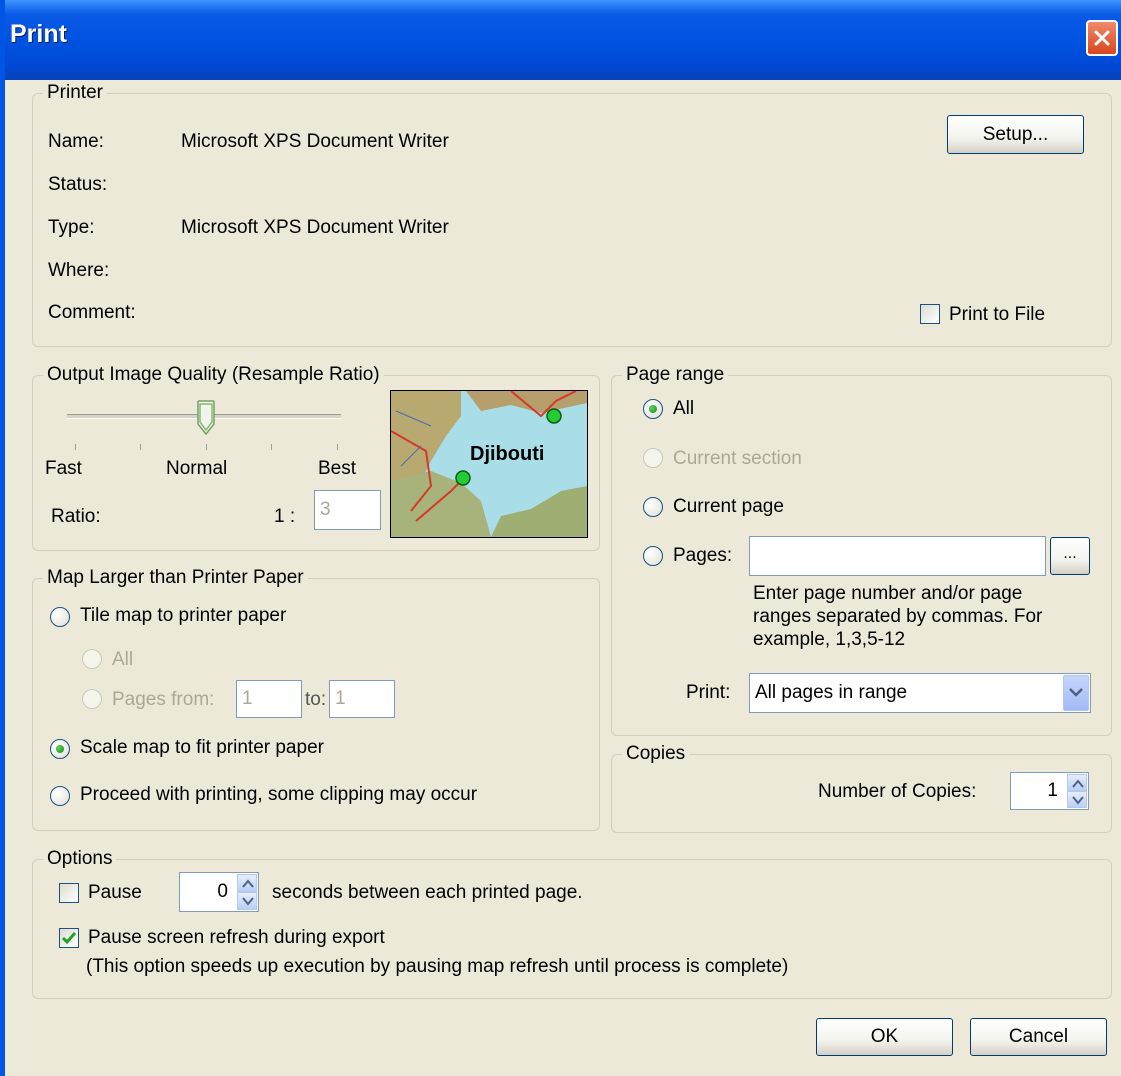  What do you see at coordinates (236, 938) in the screenshot?
I see `pause-refresh-label: Pause screen refresh during export` at bounding box center [236, 938].